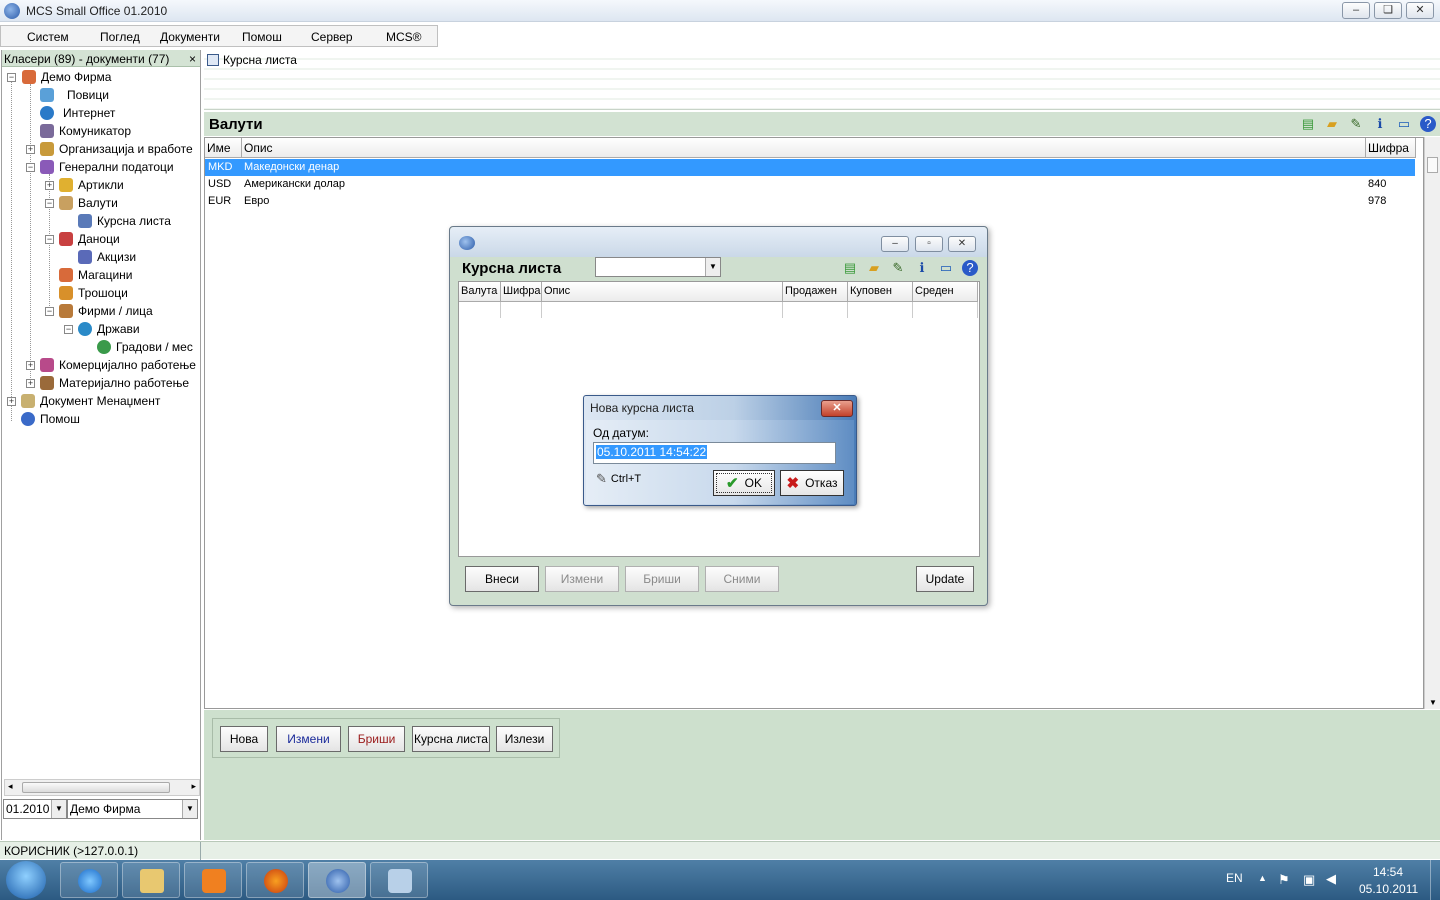 This screenshot has width=1440, height=900. Describe the element at coordinates (213, 880) in the screenshot. I see `taskbar-media` at that location.